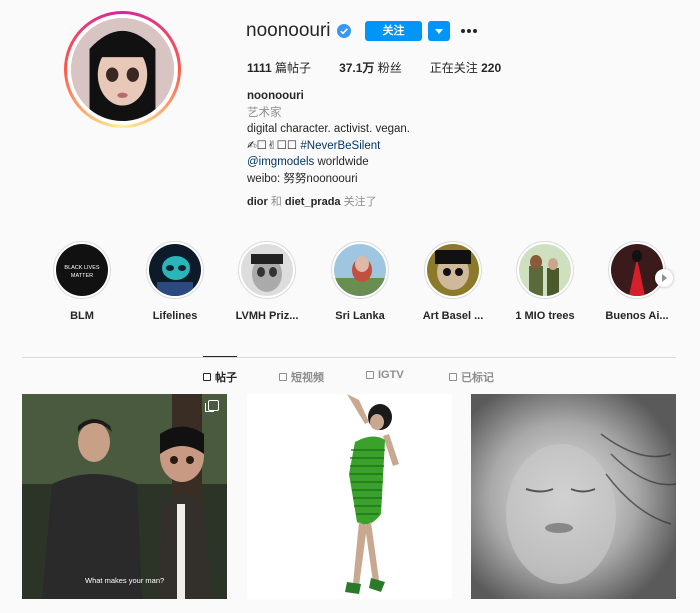 Image resolution: width=700 pixels, height=613 pixels. I want to click on highlight-cover: BLACK LIVES MATTER, so click(82, 270).